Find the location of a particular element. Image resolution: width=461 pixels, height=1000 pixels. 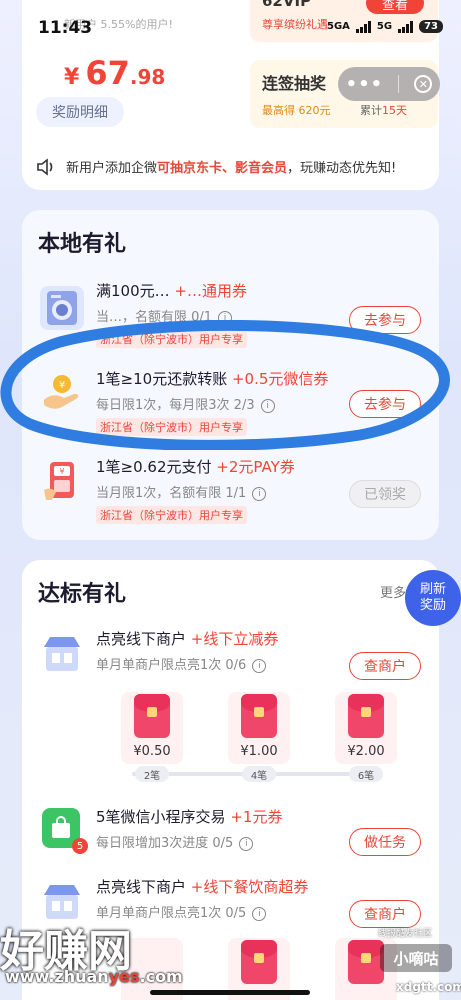

storefront-icon is located at coordinates (62, 654).